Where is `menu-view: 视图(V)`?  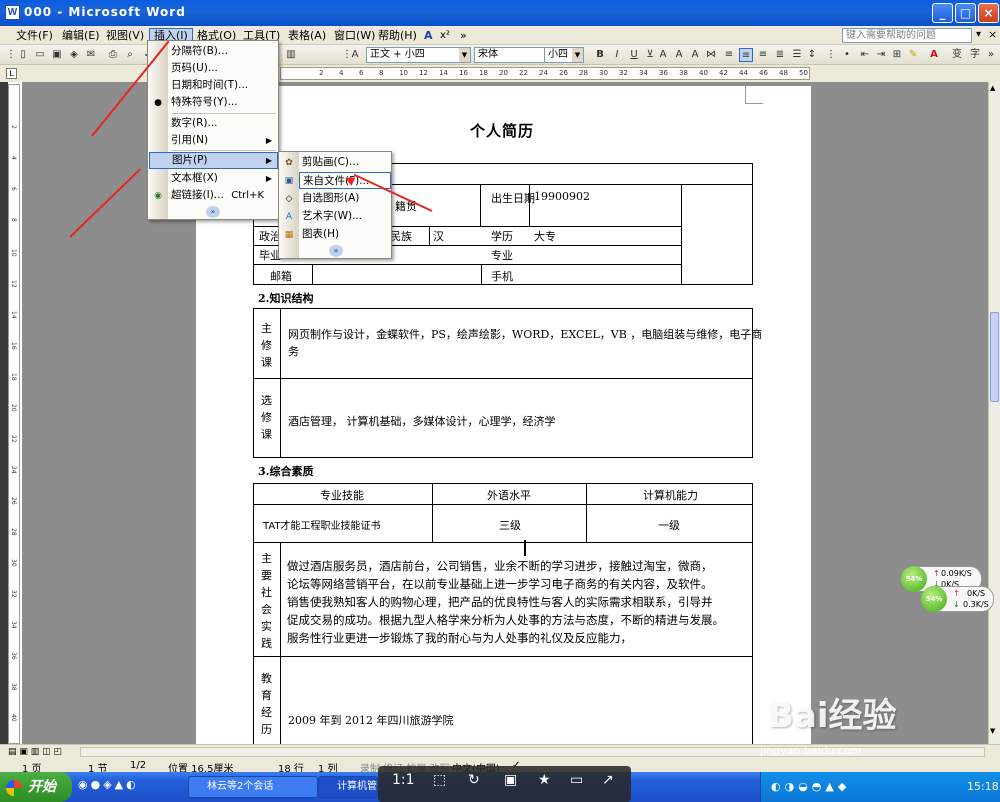
menu-view: 视图(V) is located at coordinates (125, 35).